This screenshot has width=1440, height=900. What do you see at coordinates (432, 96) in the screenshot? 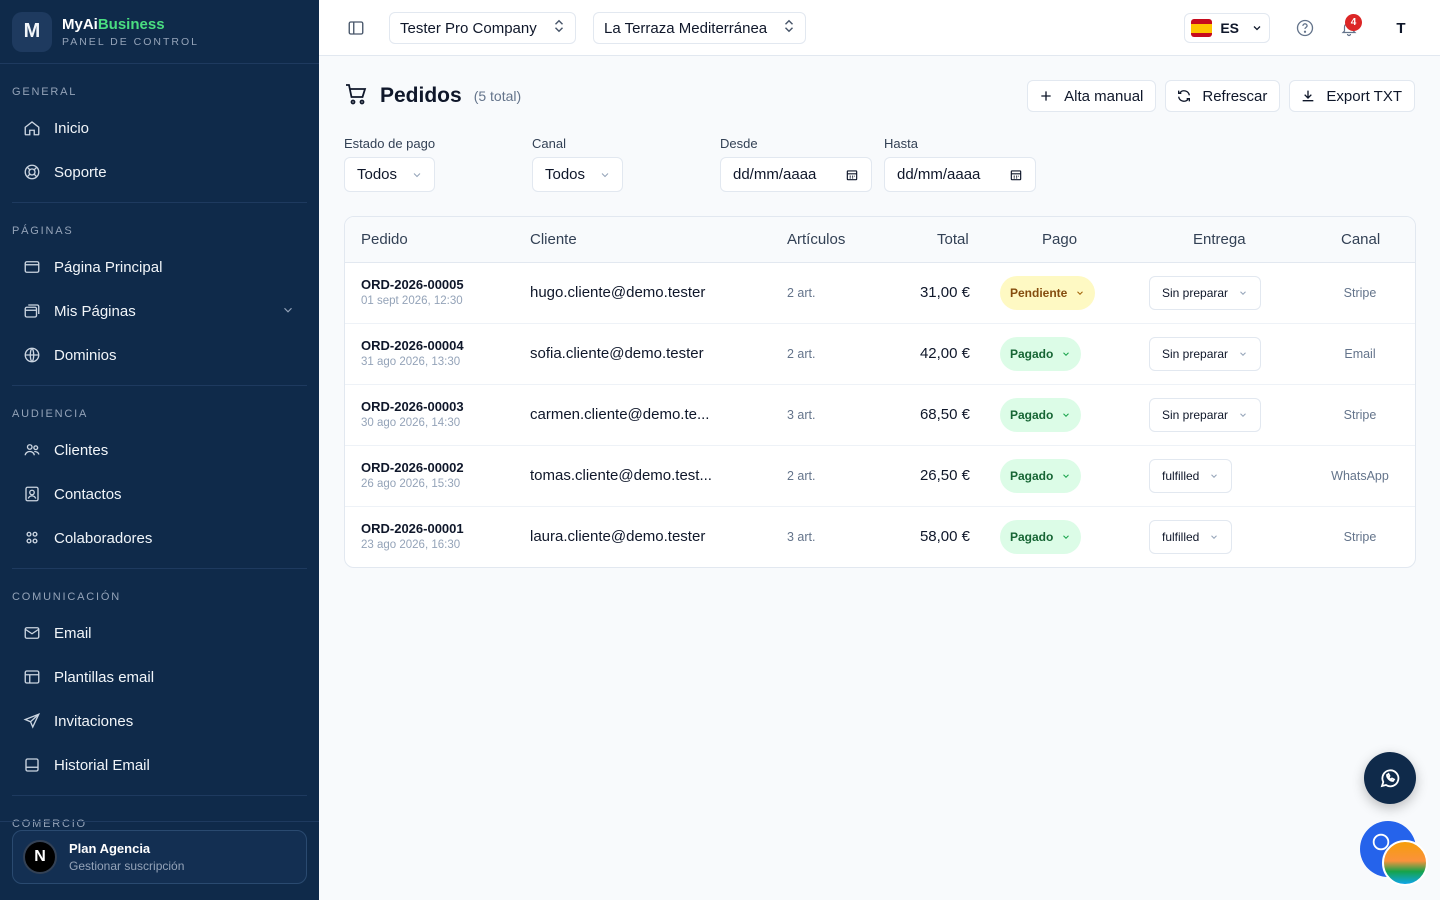
I see `page-header: Pedidos (5 total)` at bounding box center [432, 96].